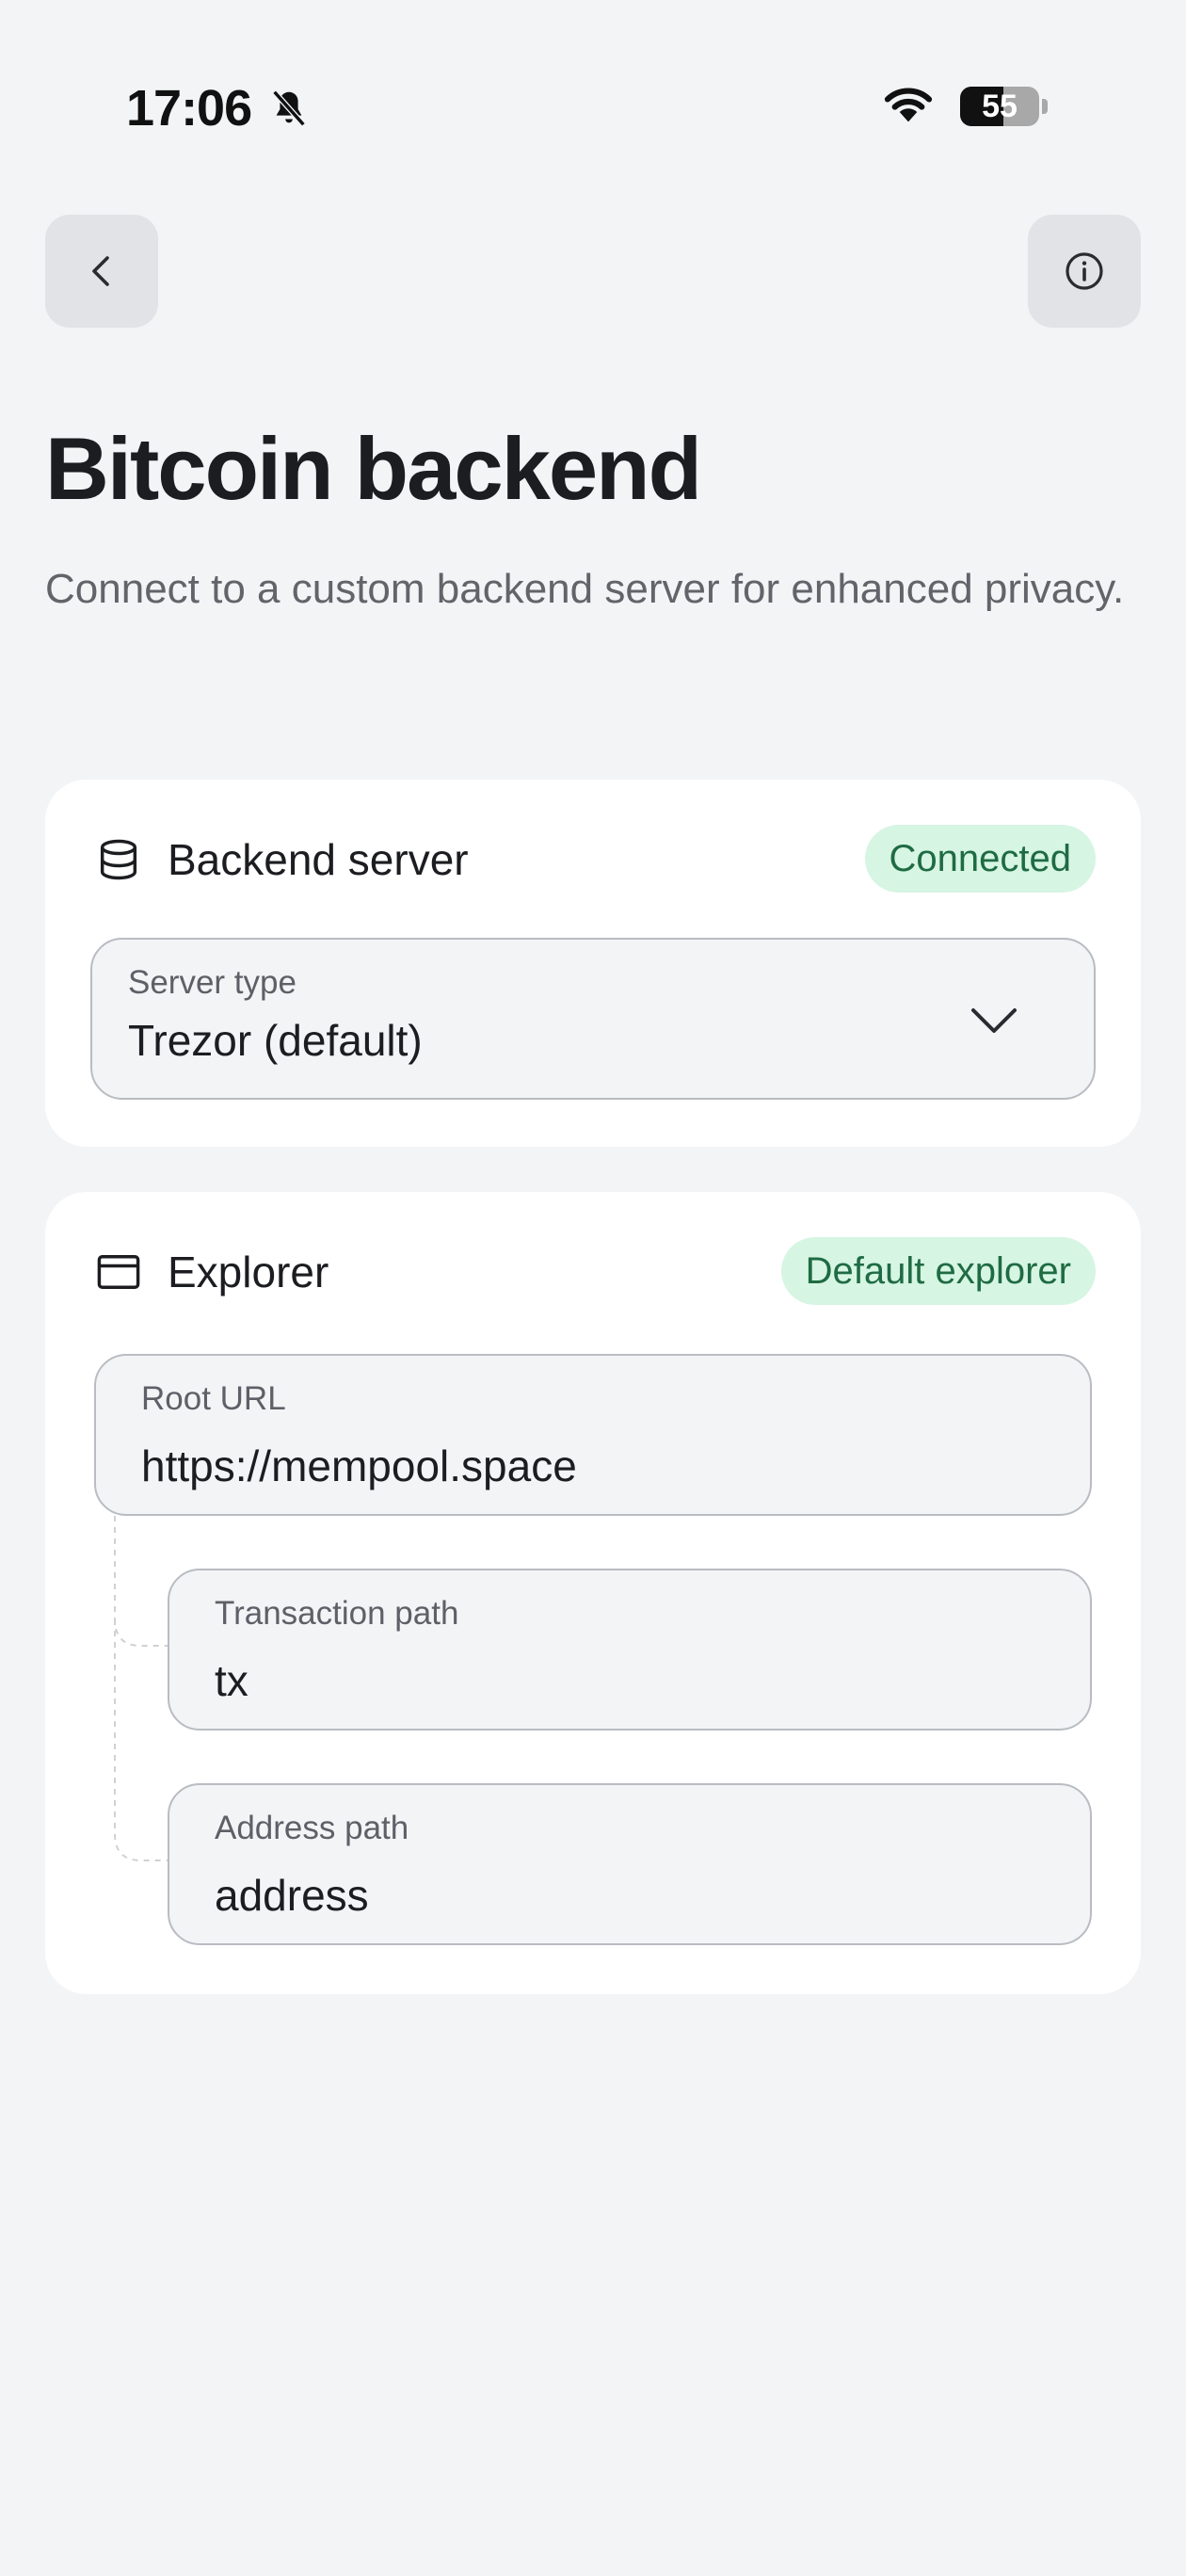 The height and width of the screenshot is (2576, 1186). Describe the element at coordinates (318, 859) in the screenshot. I see `backend-server-title: Backend server` at that location.